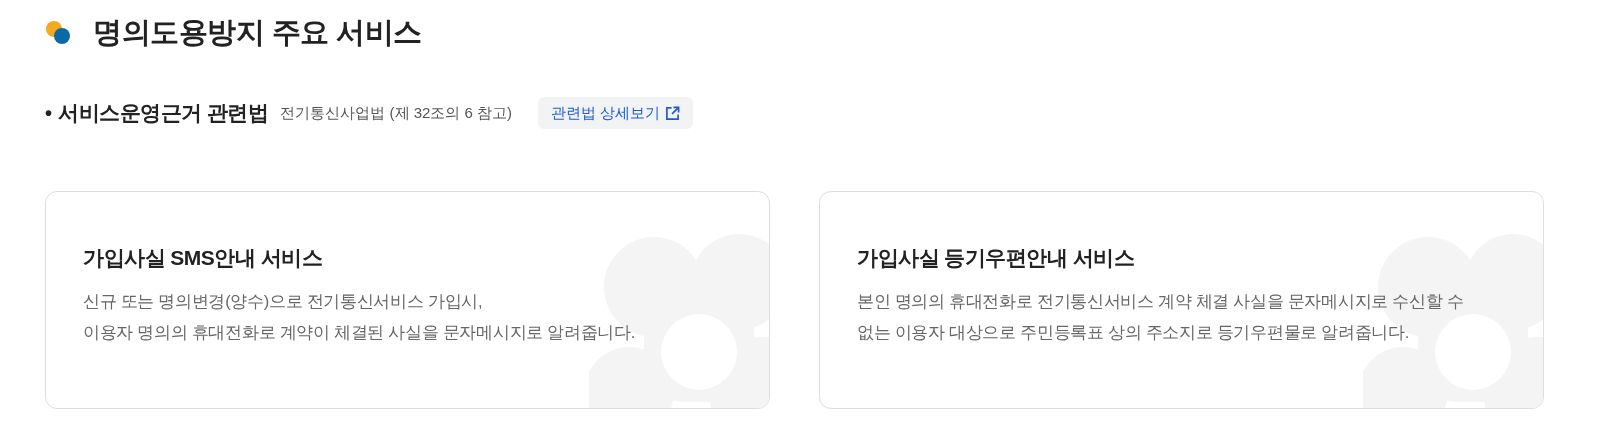  Describe the element at coordinates (163, 113) in the screenshot. I see `section-label: 서비스운영근거 관련법` at that location.